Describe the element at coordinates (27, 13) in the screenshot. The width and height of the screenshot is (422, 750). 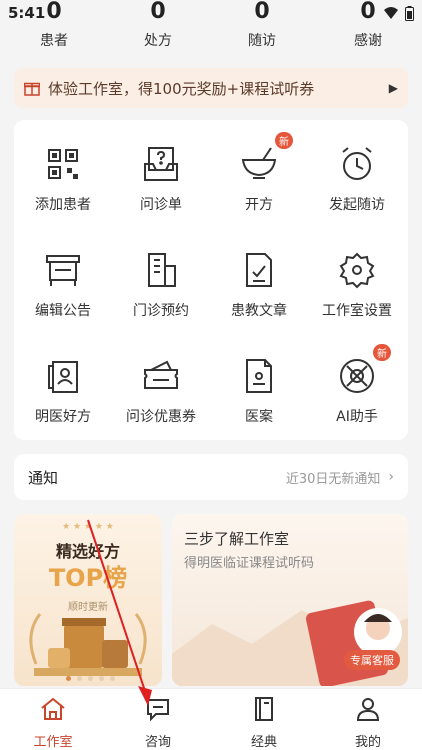
I see `status-time: 5:41` at that location.